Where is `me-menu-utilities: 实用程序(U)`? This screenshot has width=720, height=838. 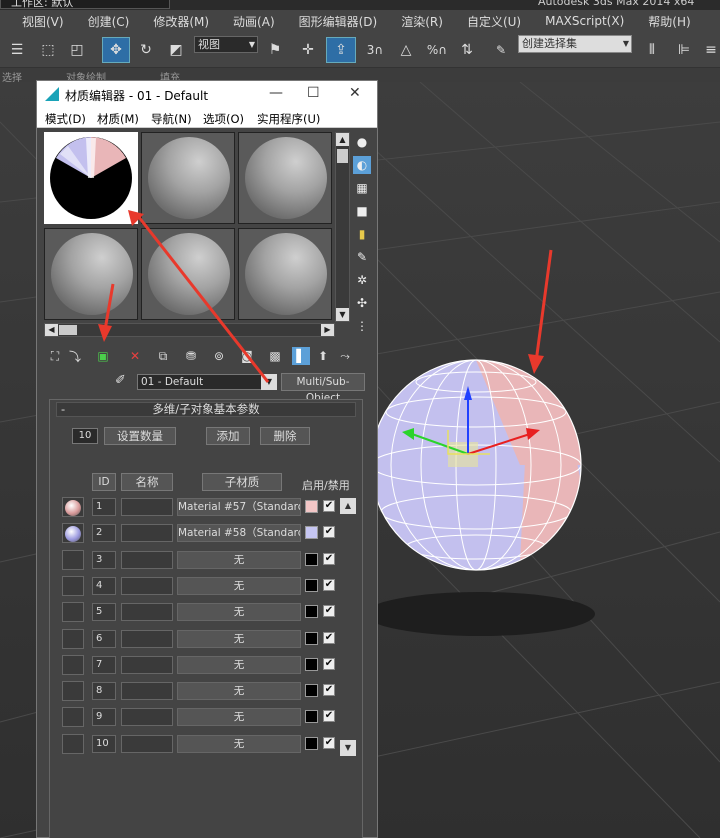
me-menu-utilities: 实用程序(U) is located at coordinates (288, 119).